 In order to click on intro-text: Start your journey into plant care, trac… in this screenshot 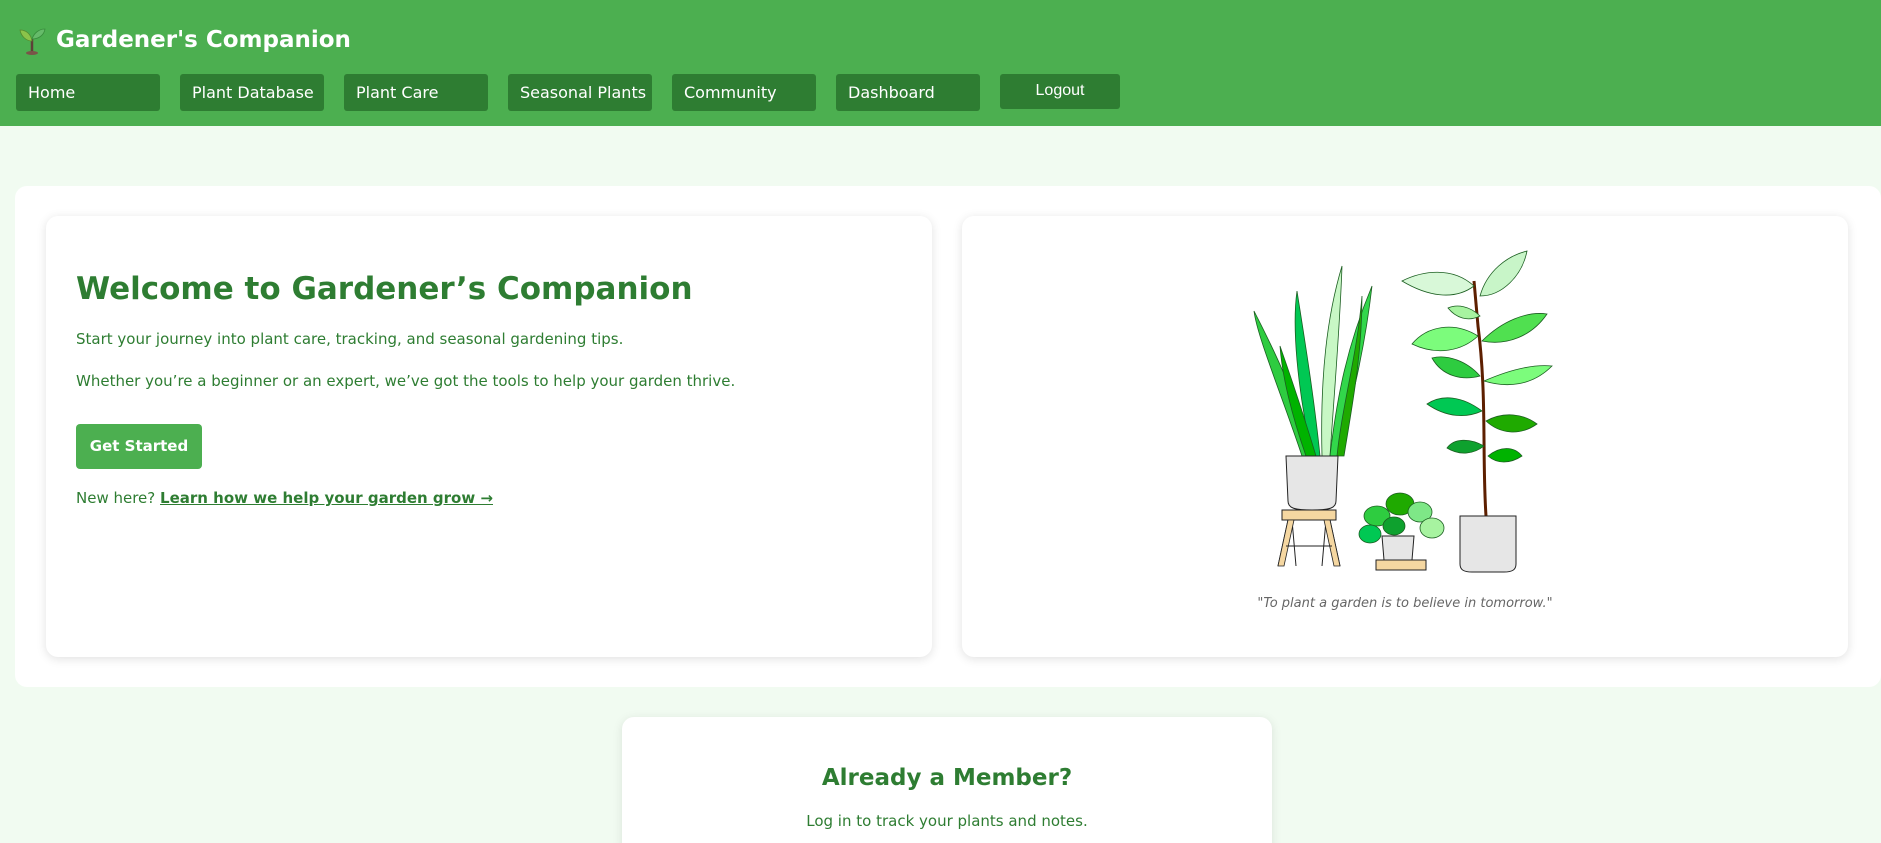, I will do `click(350, 339)`.